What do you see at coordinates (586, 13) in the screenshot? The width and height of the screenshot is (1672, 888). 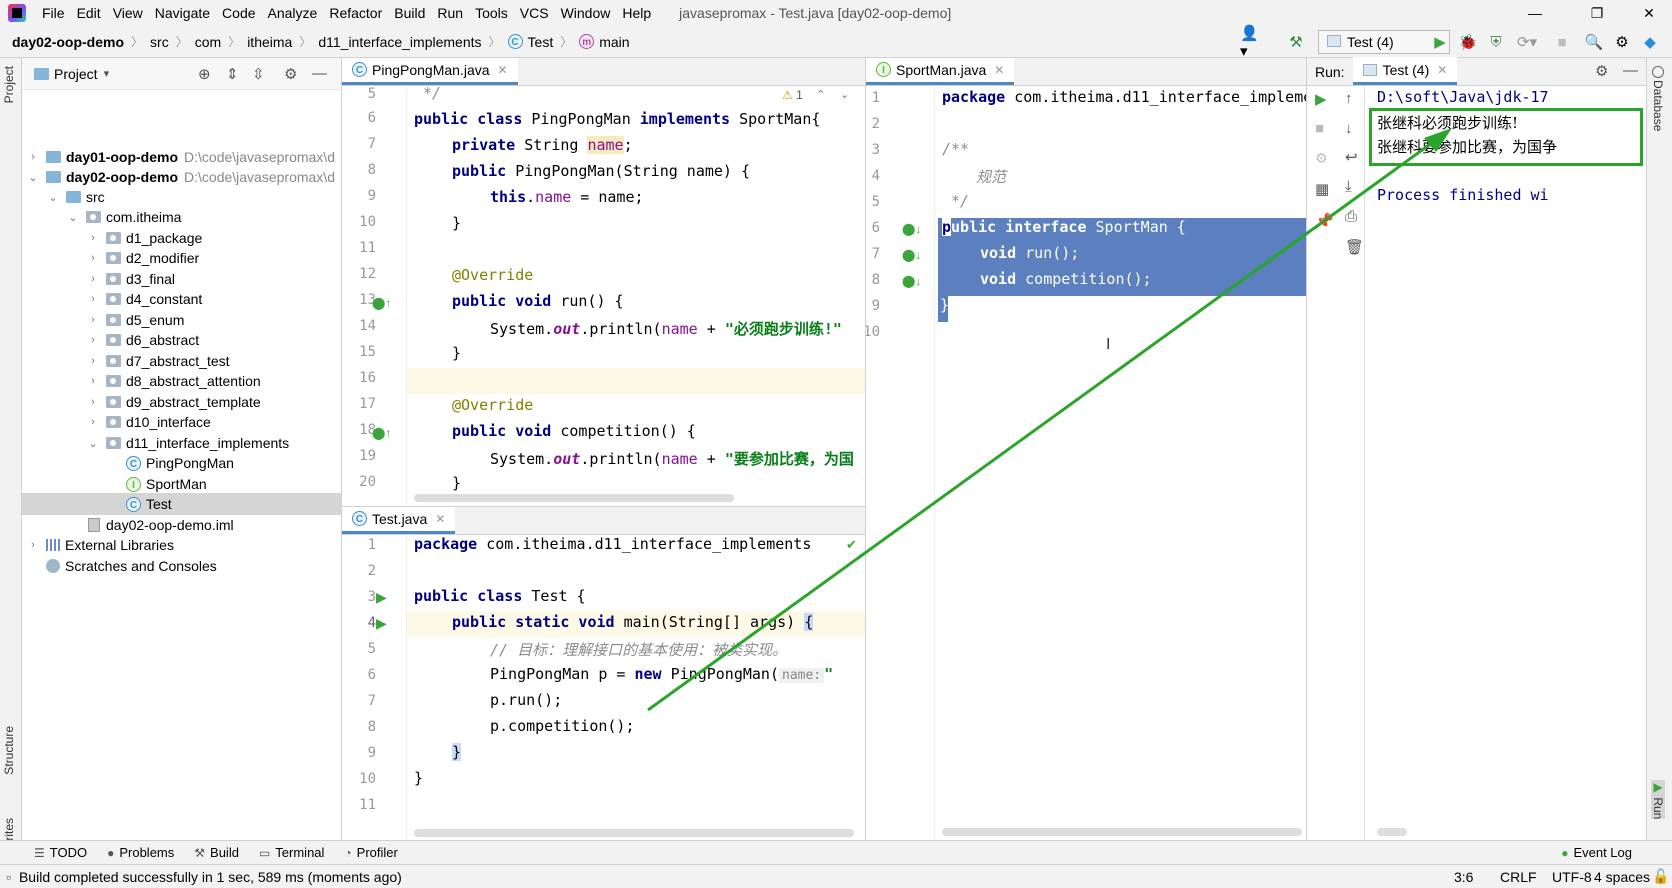 I see `menu-window: Window` at bounding box center [586, 13].